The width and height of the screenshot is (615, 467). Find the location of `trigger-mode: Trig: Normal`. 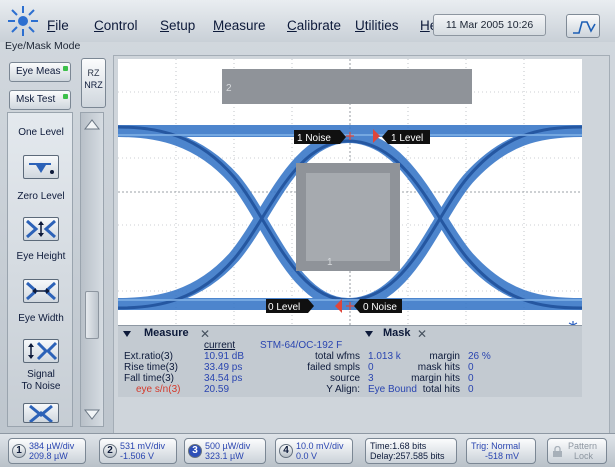

trigger-mode: Trig: Normal is located at coordinates (496, 446).